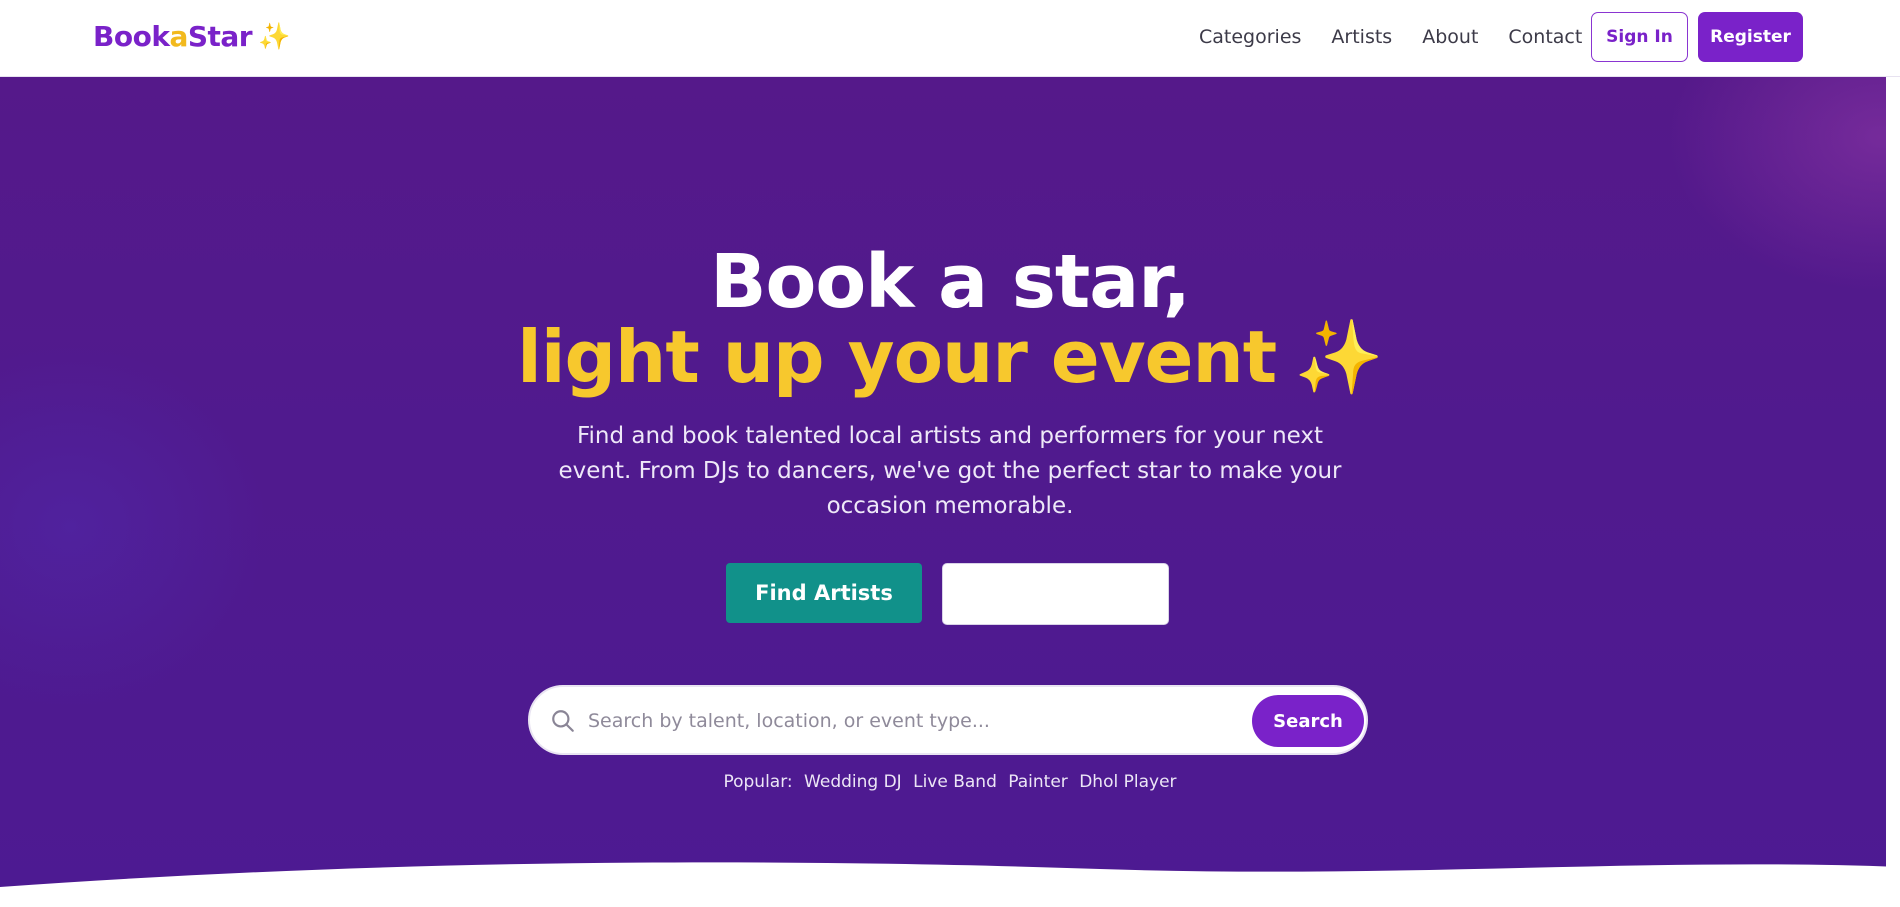  Describe the element at coordinates (1750, 37) in the screenshot. I see `register-button: Register` at that location.